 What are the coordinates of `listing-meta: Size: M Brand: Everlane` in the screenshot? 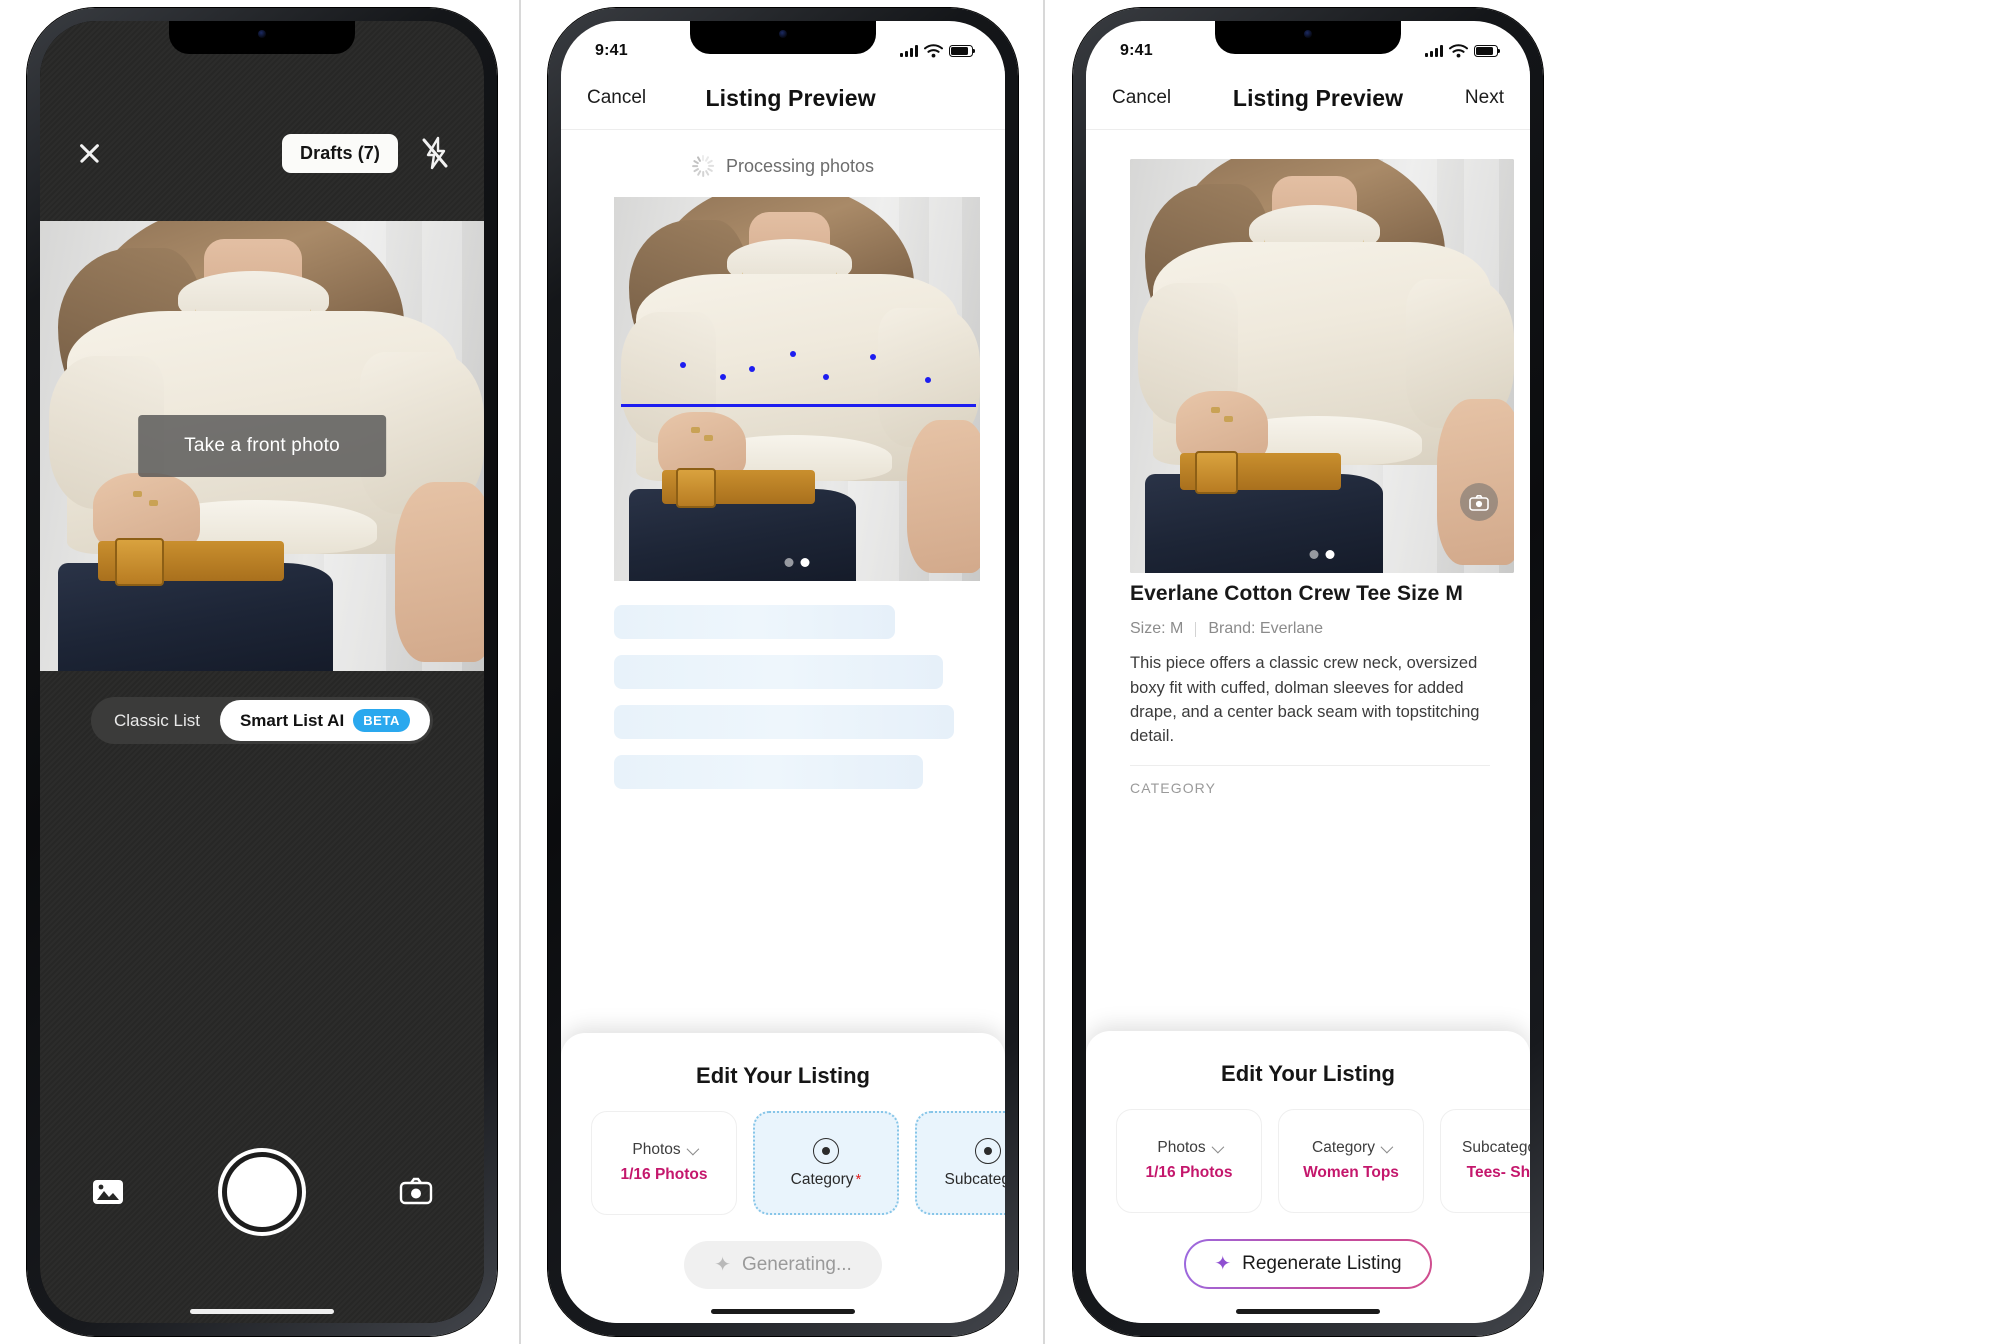 It's located at (1310, 629).